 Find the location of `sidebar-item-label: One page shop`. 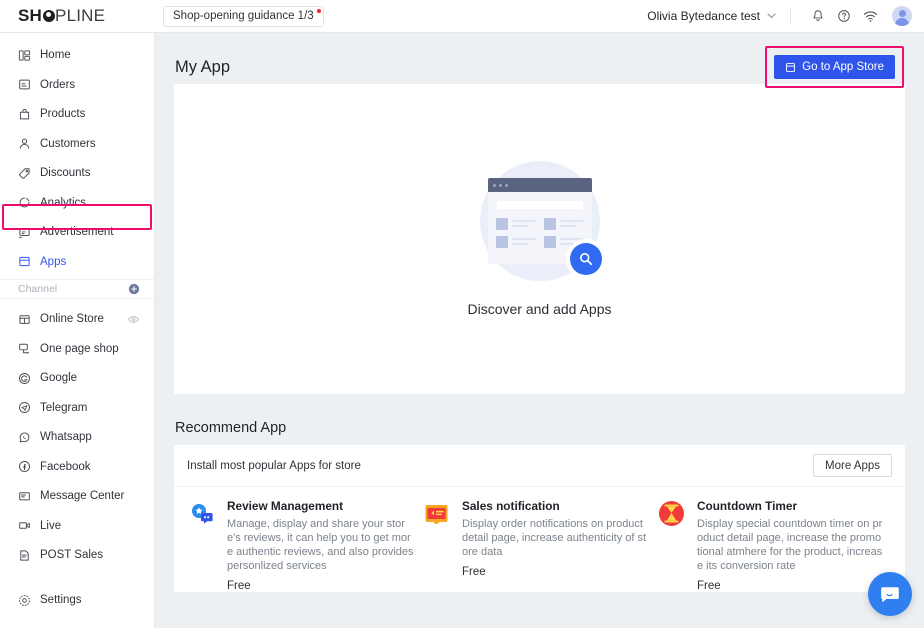

sidebar-item-label: One page shop is located at coordinates (79, 348).